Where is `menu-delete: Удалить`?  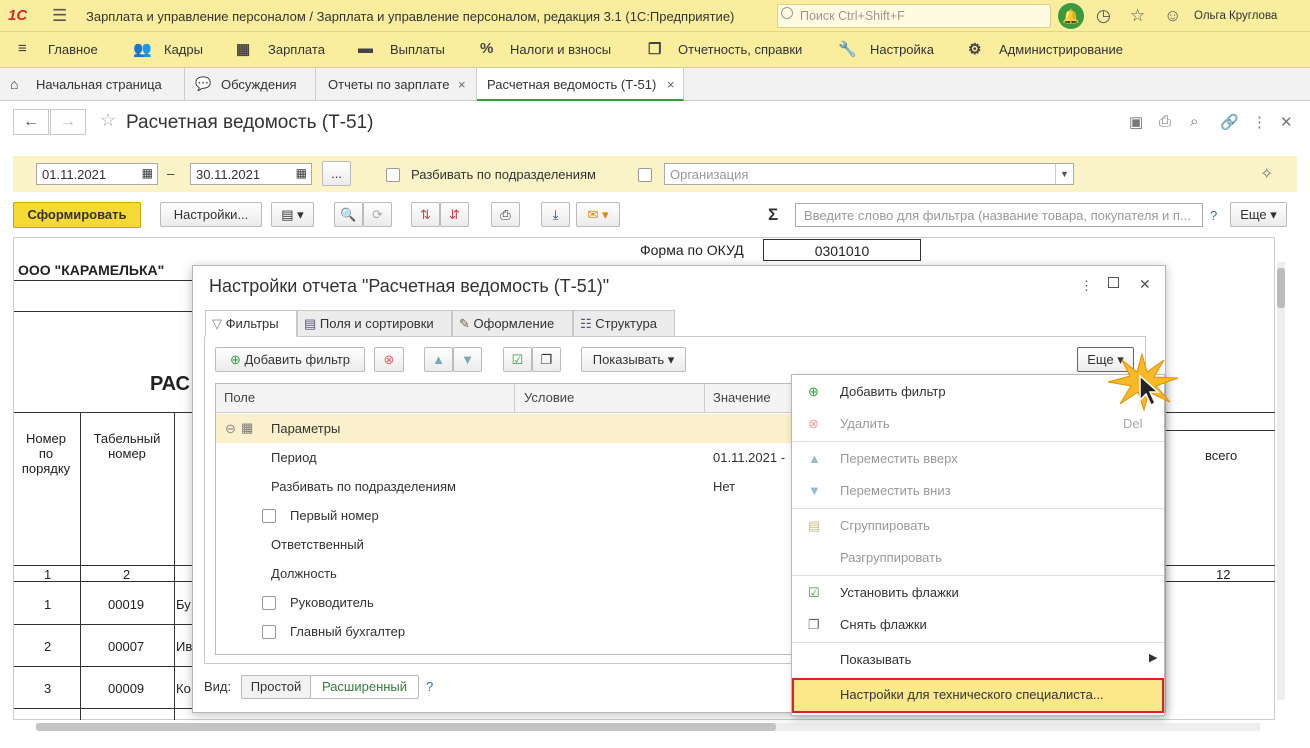
menu-delete: Удалить is located at coordinates (865, 423).